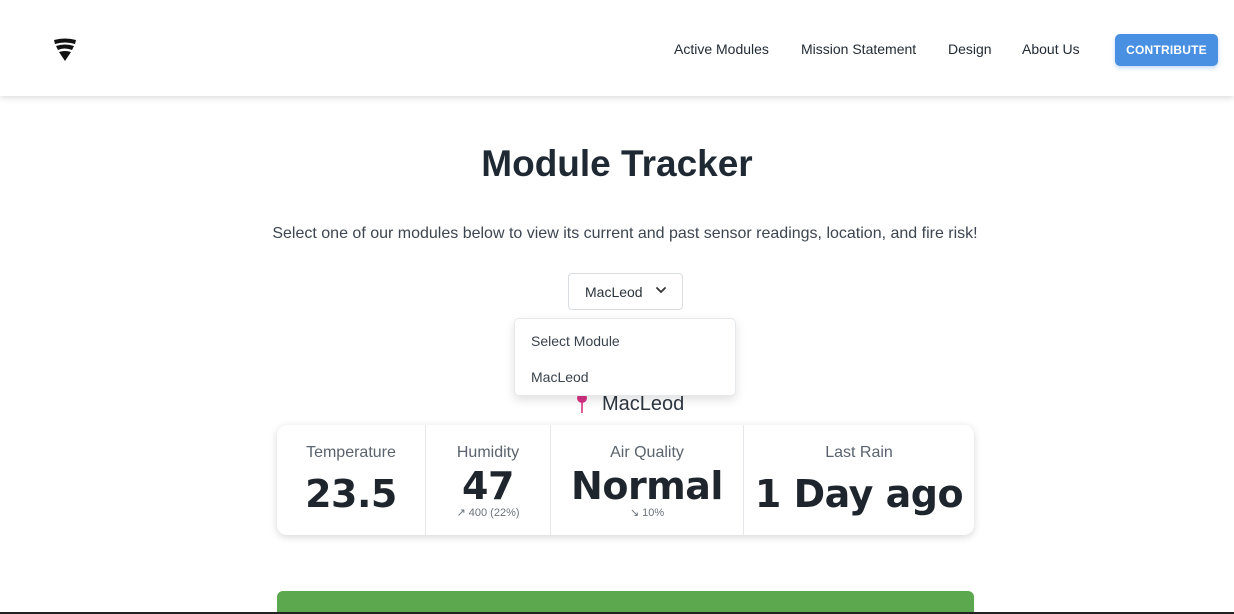 Image resolution: width=1234 pixels, height=614 pixels. What do you see at coordinates (351, 494) in the screenshot?
I see `stat-value: 23.5` at bounding box center [351, 494].